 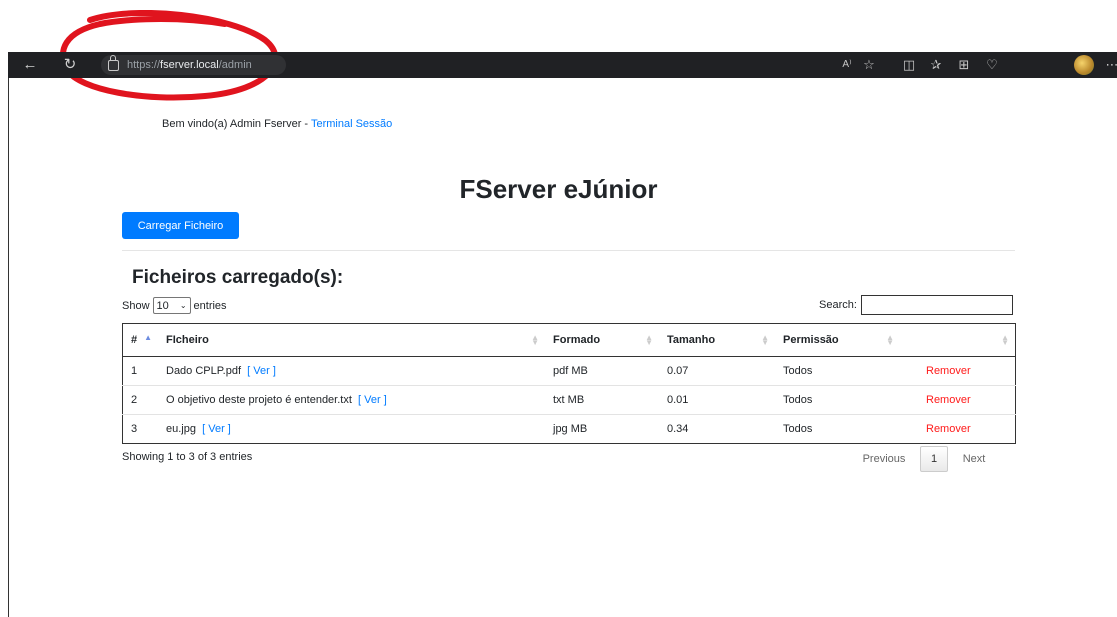 What do you see at coordinates (181, 429) in the screenshot?
I see `file-name: eu.jpg` at bounding box center [181, 429].